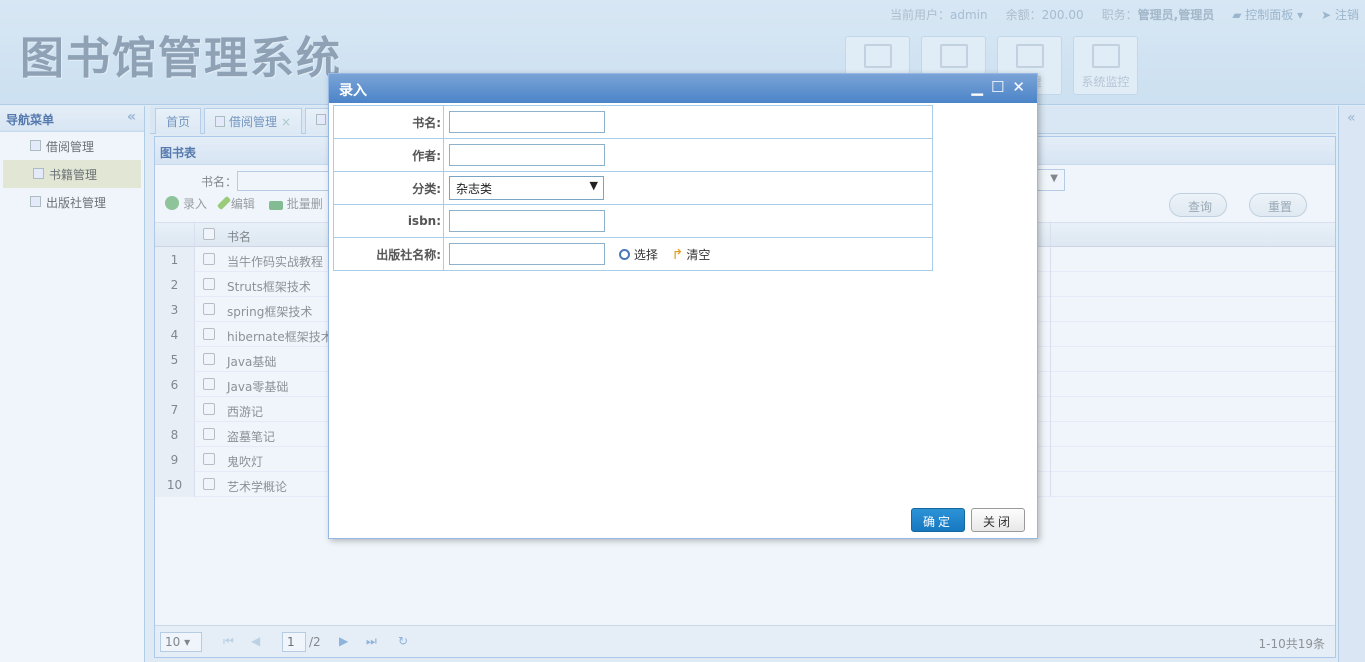  What do you see at coordinates (388, 221) in the screenshot?
I see `isbn-label: isbn:` at bounding box center [388, 221].